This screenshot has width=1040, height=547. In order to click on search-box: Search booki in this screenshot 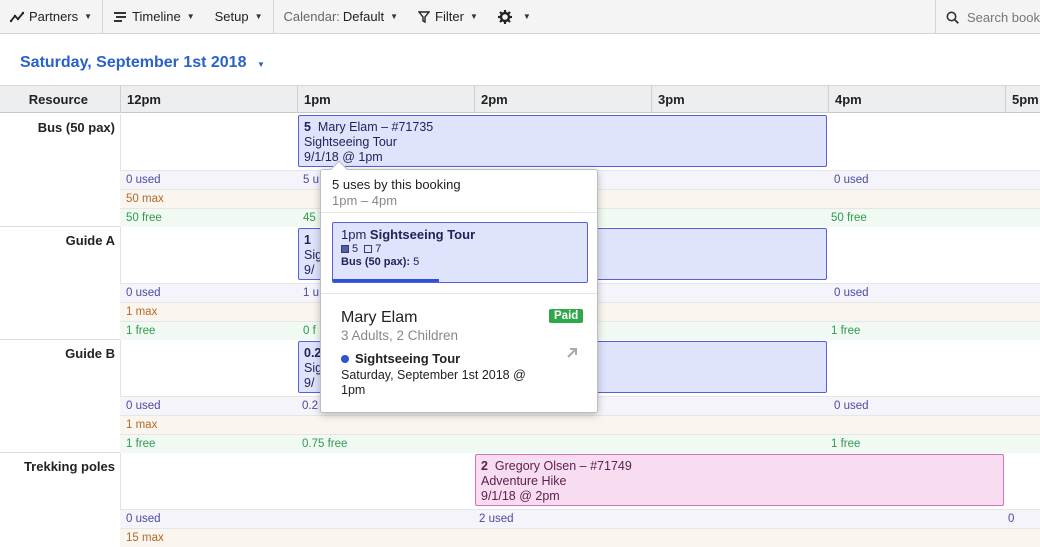, I will do `click(987, 17)`.